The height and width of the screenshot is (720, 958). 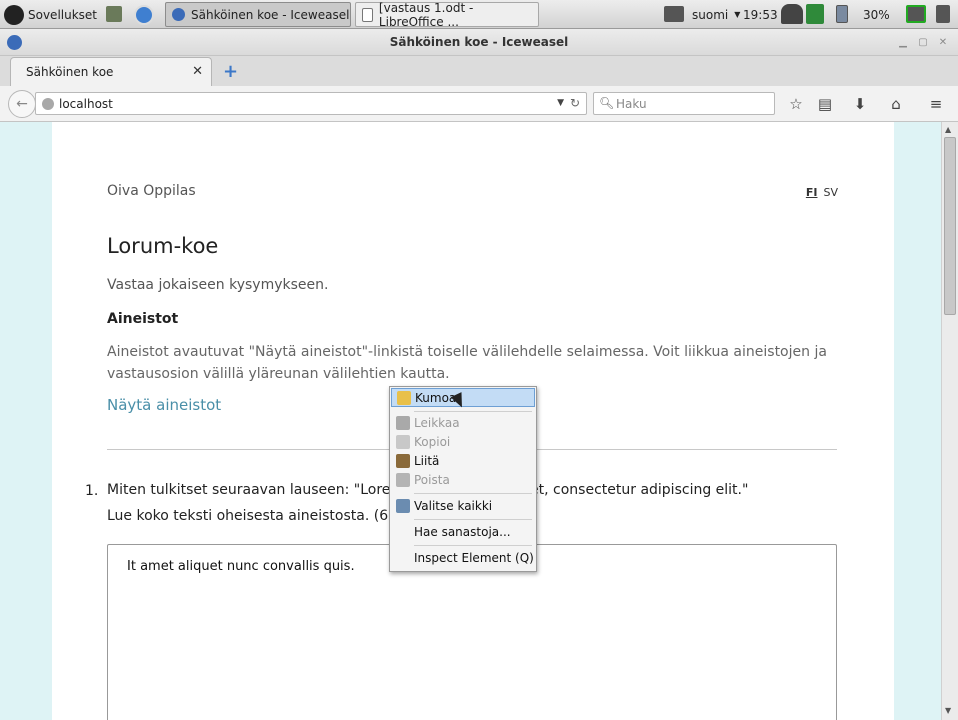 I want to click on battery-level: 30%, so click(x=876, y=14).